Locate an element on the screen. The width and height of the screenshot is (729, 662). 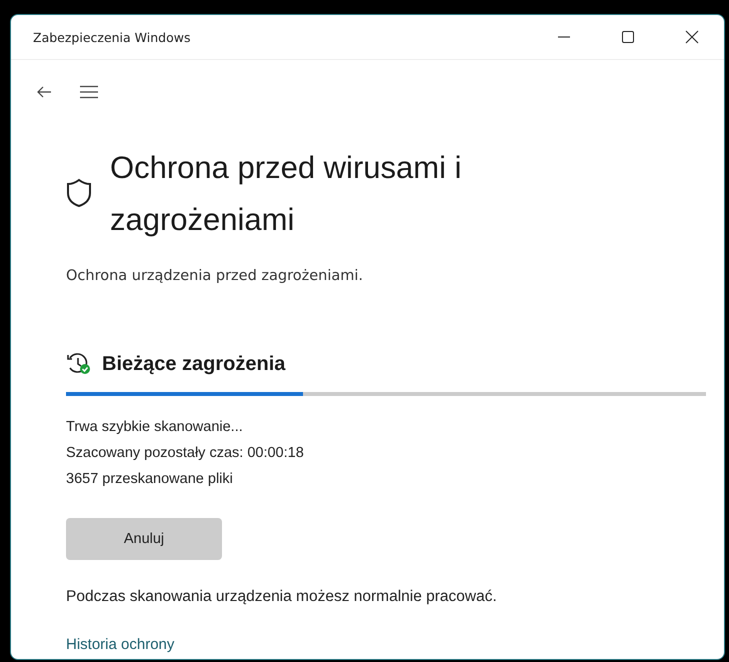
shield-icon is located at coordinates (79, 193).